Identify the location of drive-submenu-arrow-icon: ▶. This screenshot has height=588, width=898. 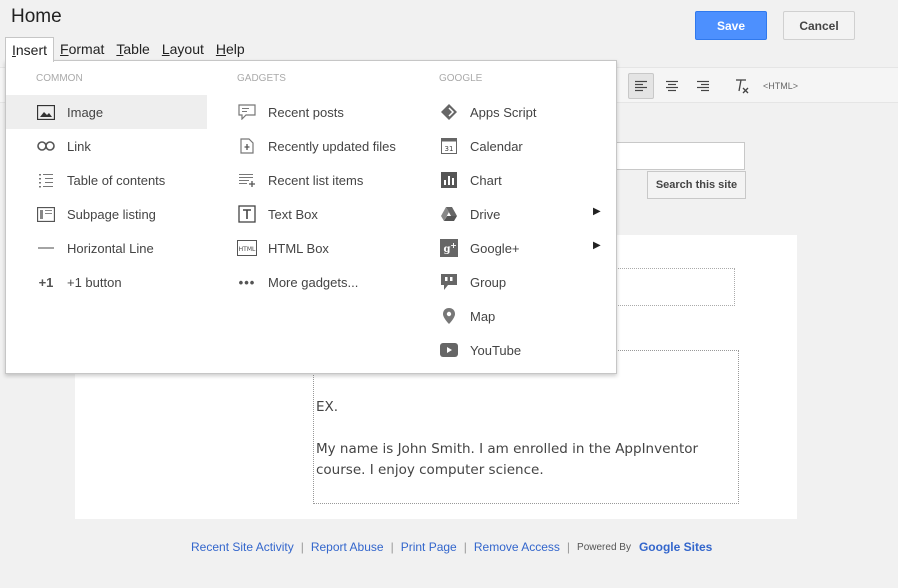
(597, 211).